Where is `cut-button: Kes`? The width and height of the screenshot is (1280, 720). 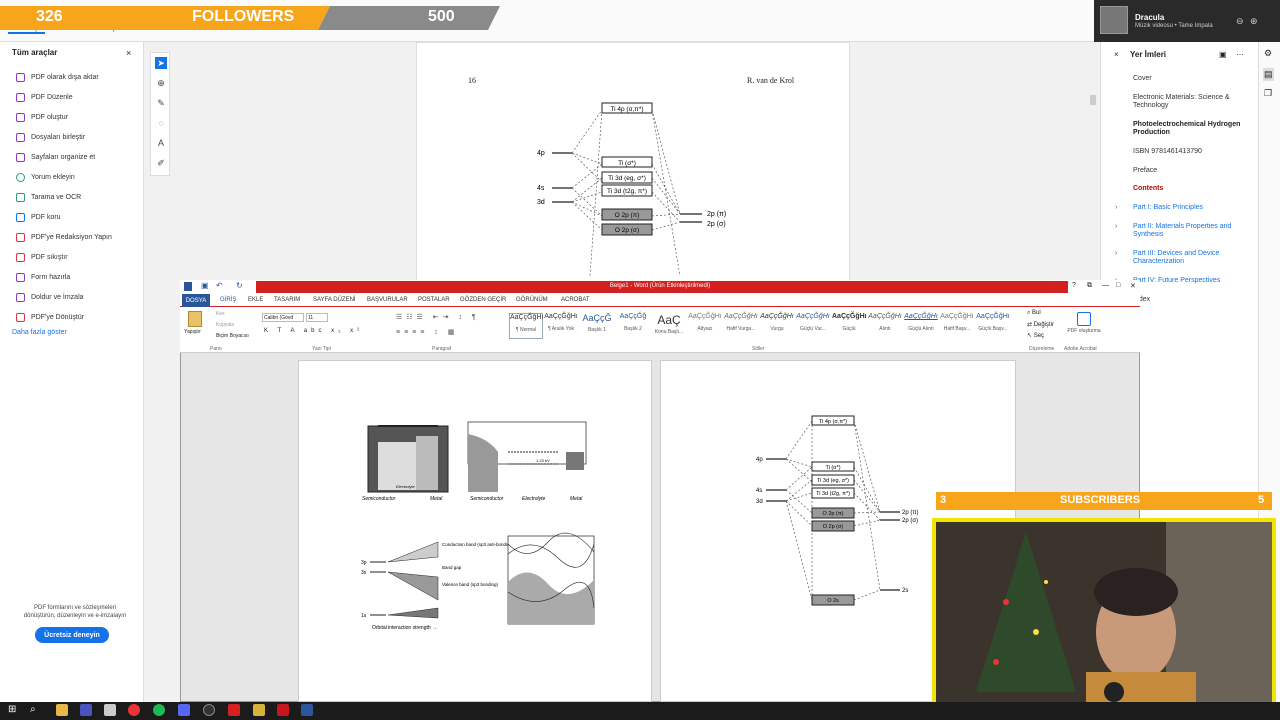 cut-button: Kes is located at coordinates (220, 314).